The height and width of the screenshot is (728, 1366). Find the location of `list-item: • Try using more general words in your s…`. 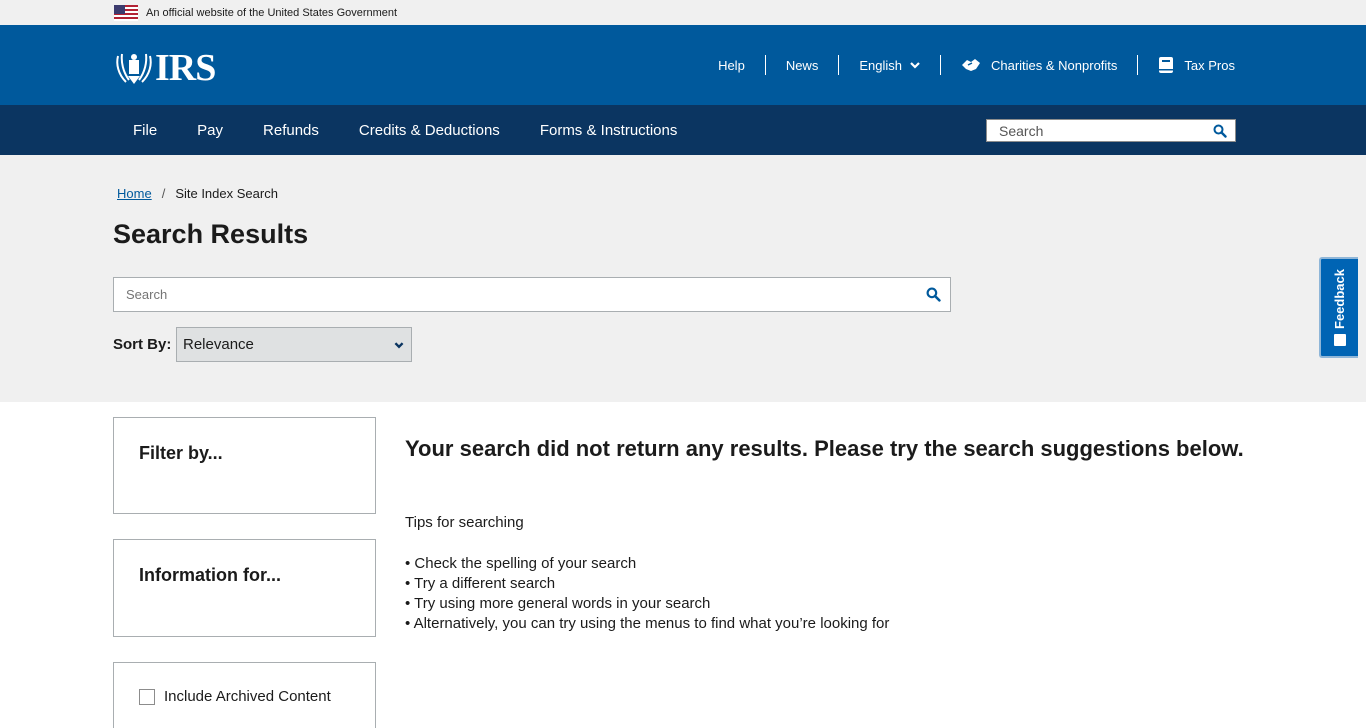

list-item: • Try using more general words in your s… is located at coordinates (558, 603).